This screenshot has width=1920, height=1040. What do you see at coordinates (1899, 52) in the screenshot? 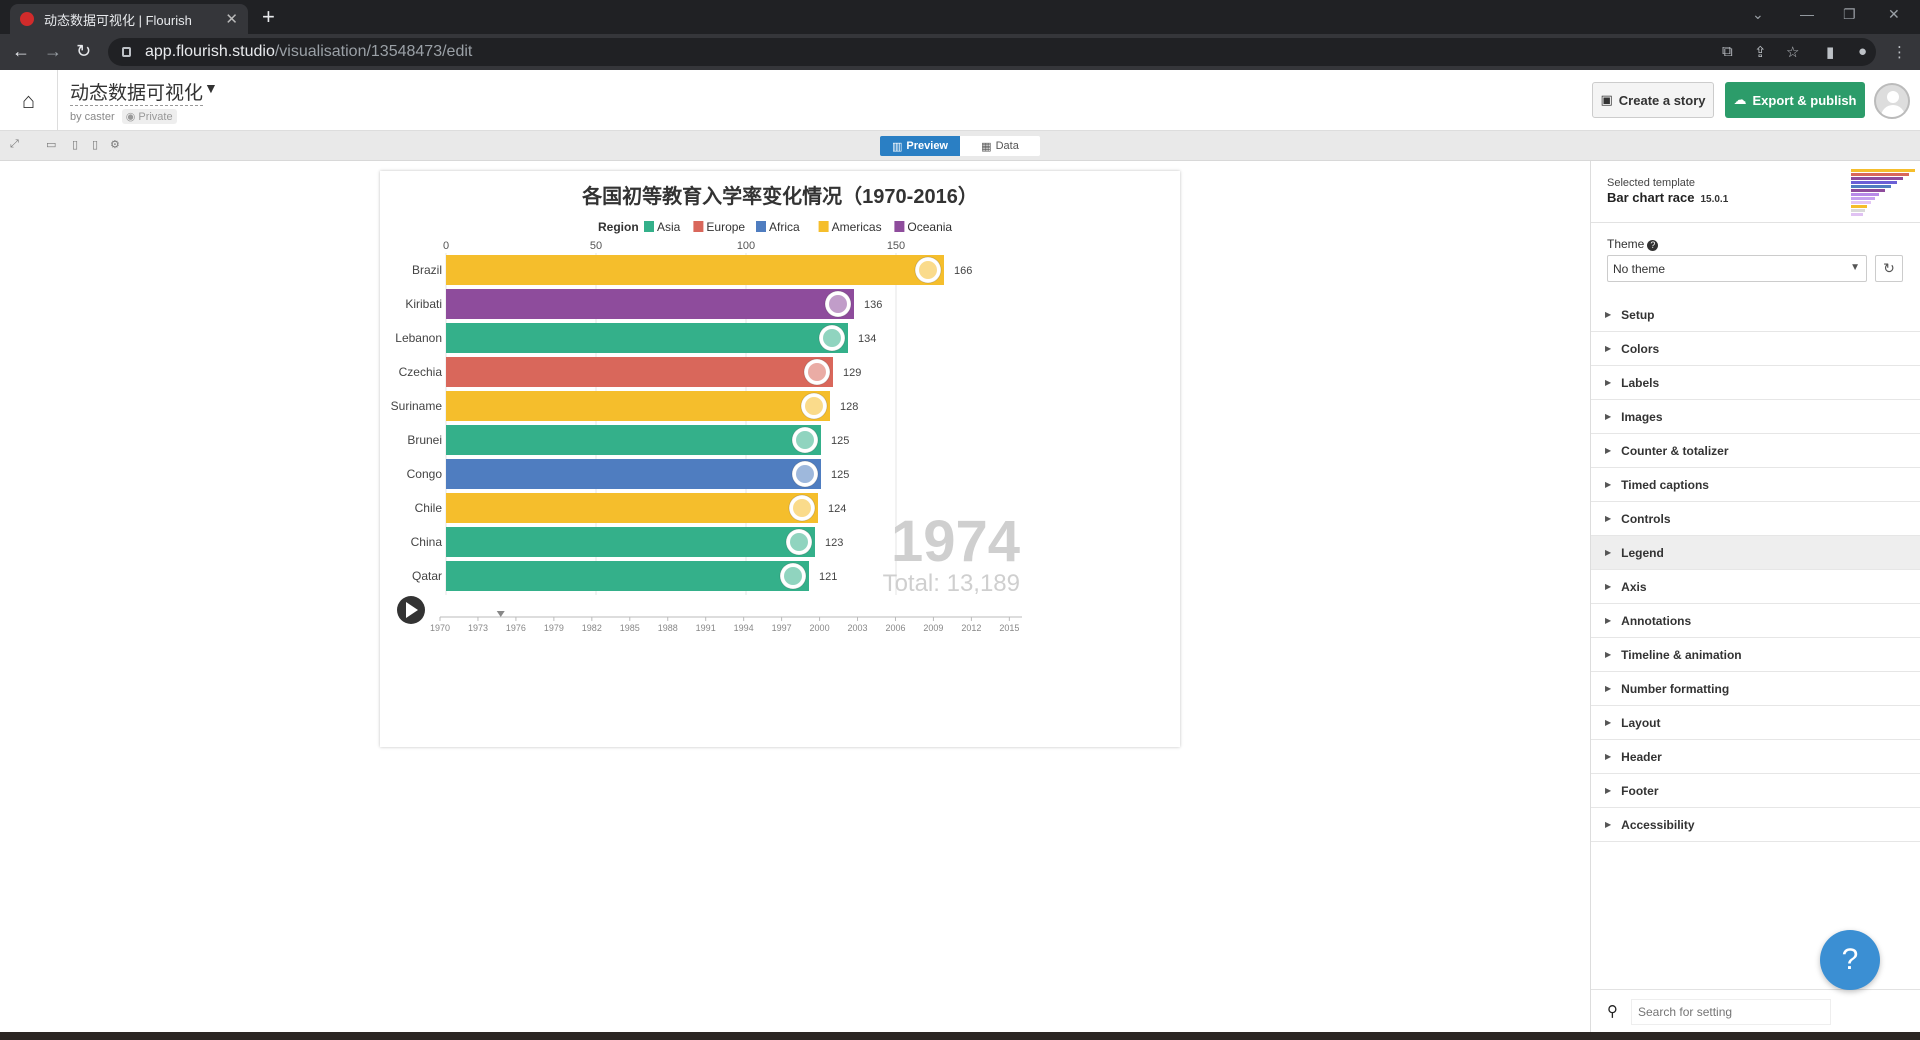
I see `menu-kebab-icon: ⋮` at bounding box center [1899, 52].